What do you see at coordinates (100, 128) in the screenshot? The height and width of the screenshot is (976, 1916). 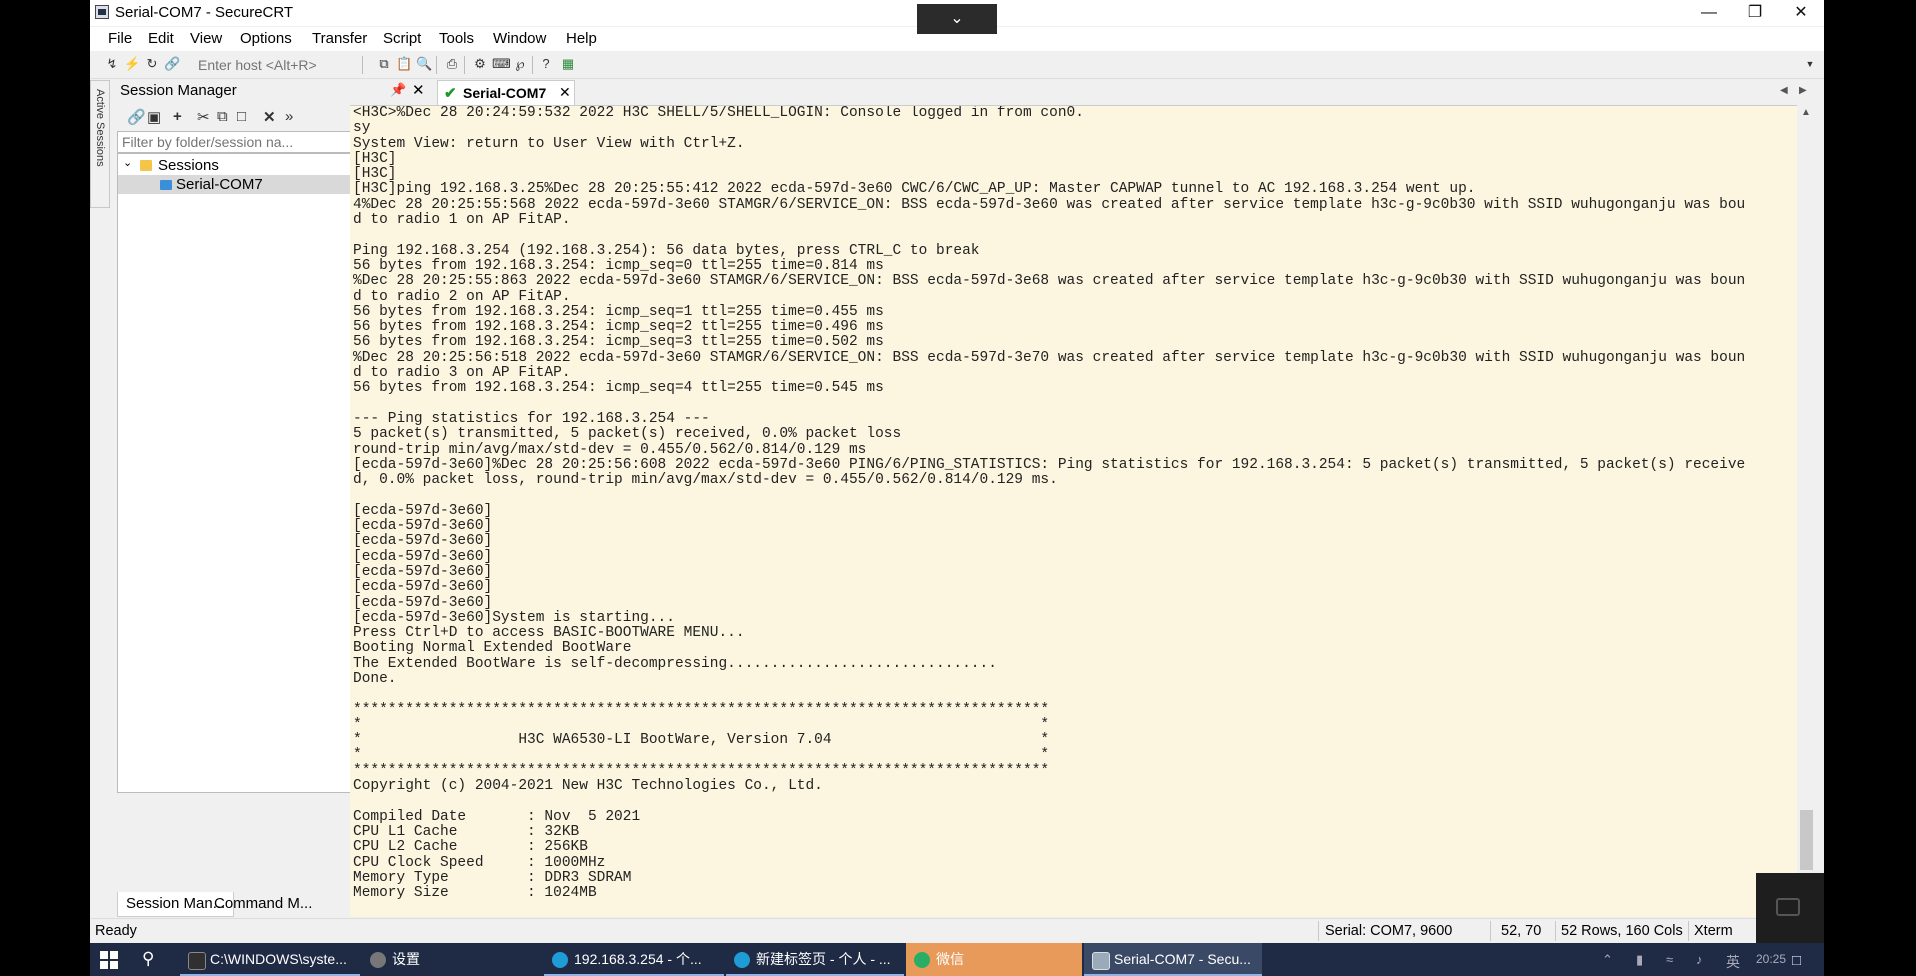 I see `active-sessions-label: Active Sessions` at bounding box center [100, 128].